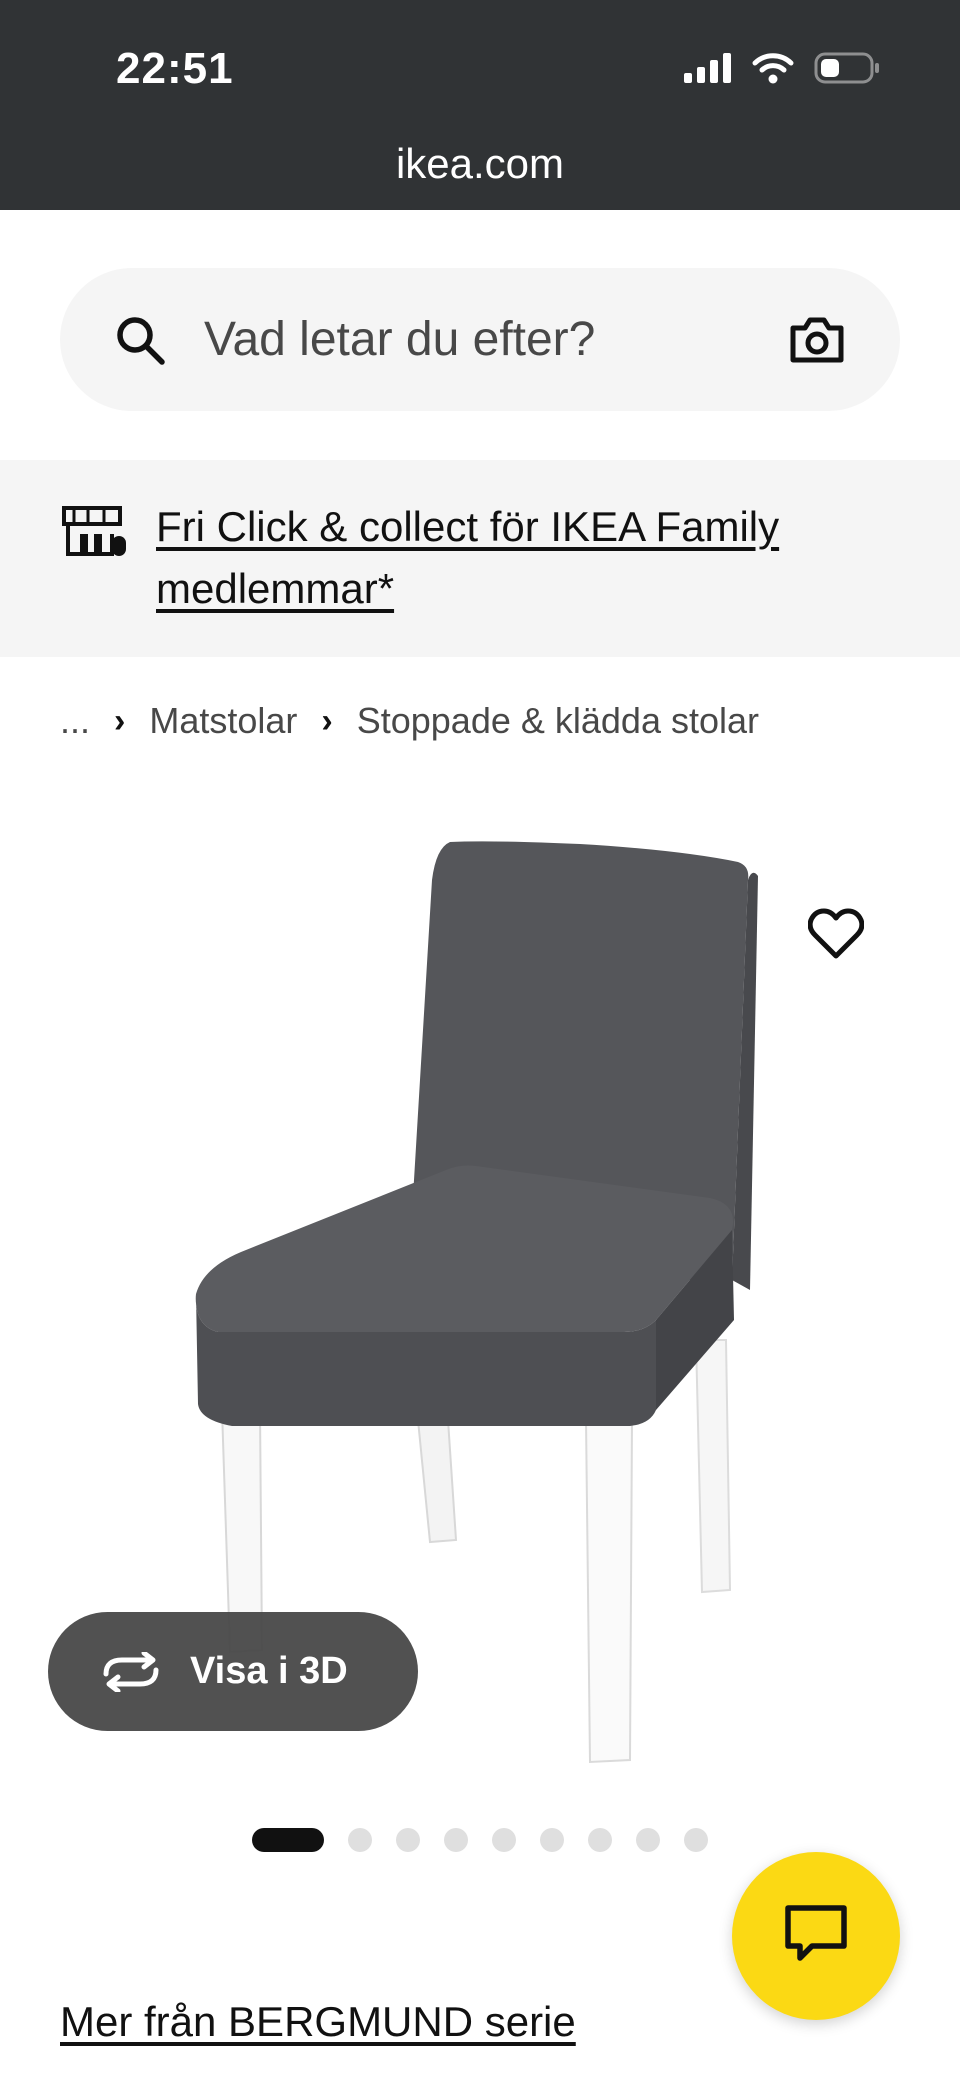 Image resolution: width=960 pixels, height=2079 pixels. What do you see at coordinates (175, 68) in the screenshot?
I see `status-time: 22:51` at bounding box center [175, 68].